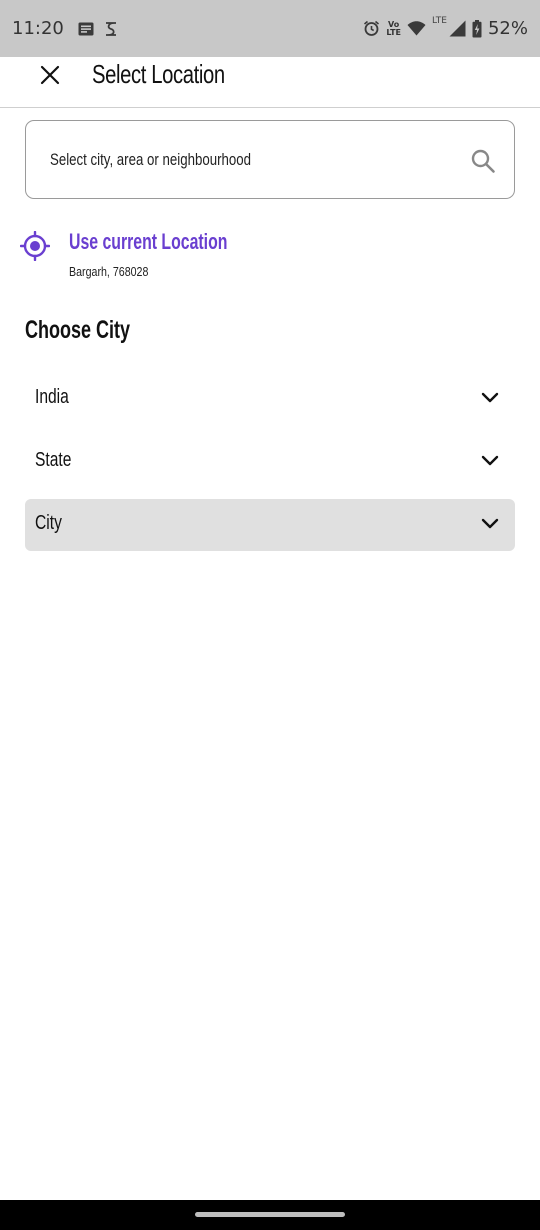 This screenshot has height=1230, width=540. I want to click on country-dropdown: India, so click(270, 399).